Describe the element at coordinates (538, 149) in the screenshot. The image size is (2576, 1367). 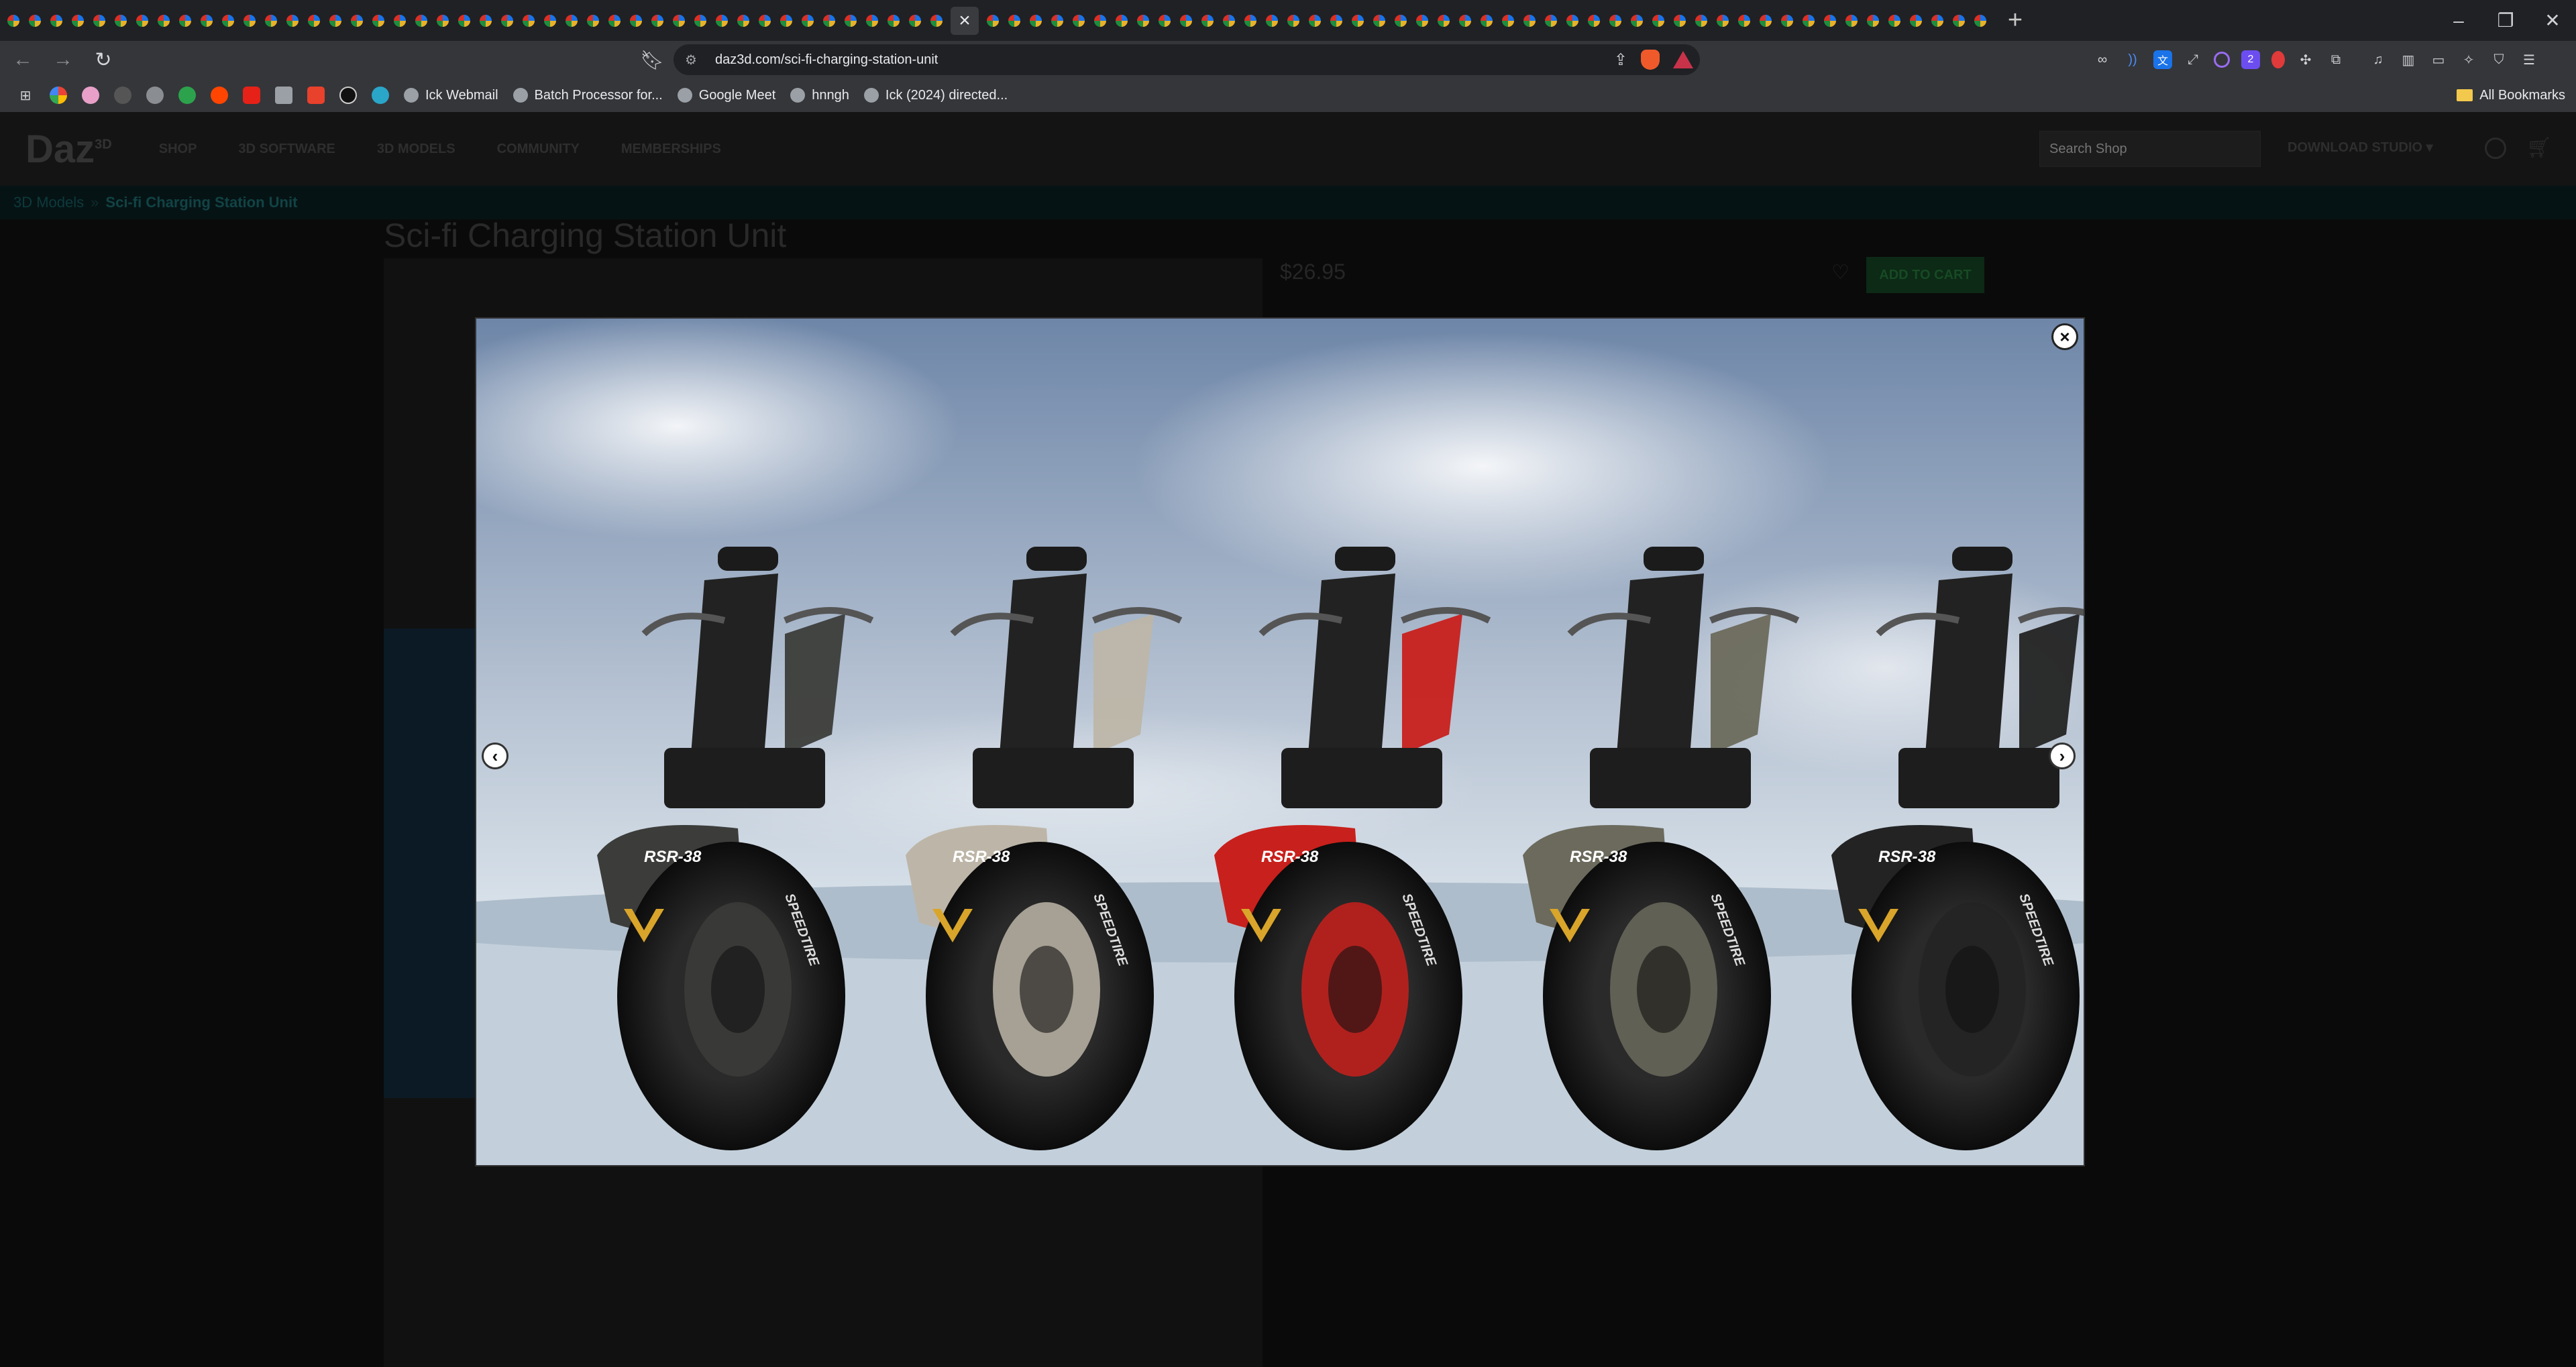
I see `site-nav-item: COMMUNITY` at that location.